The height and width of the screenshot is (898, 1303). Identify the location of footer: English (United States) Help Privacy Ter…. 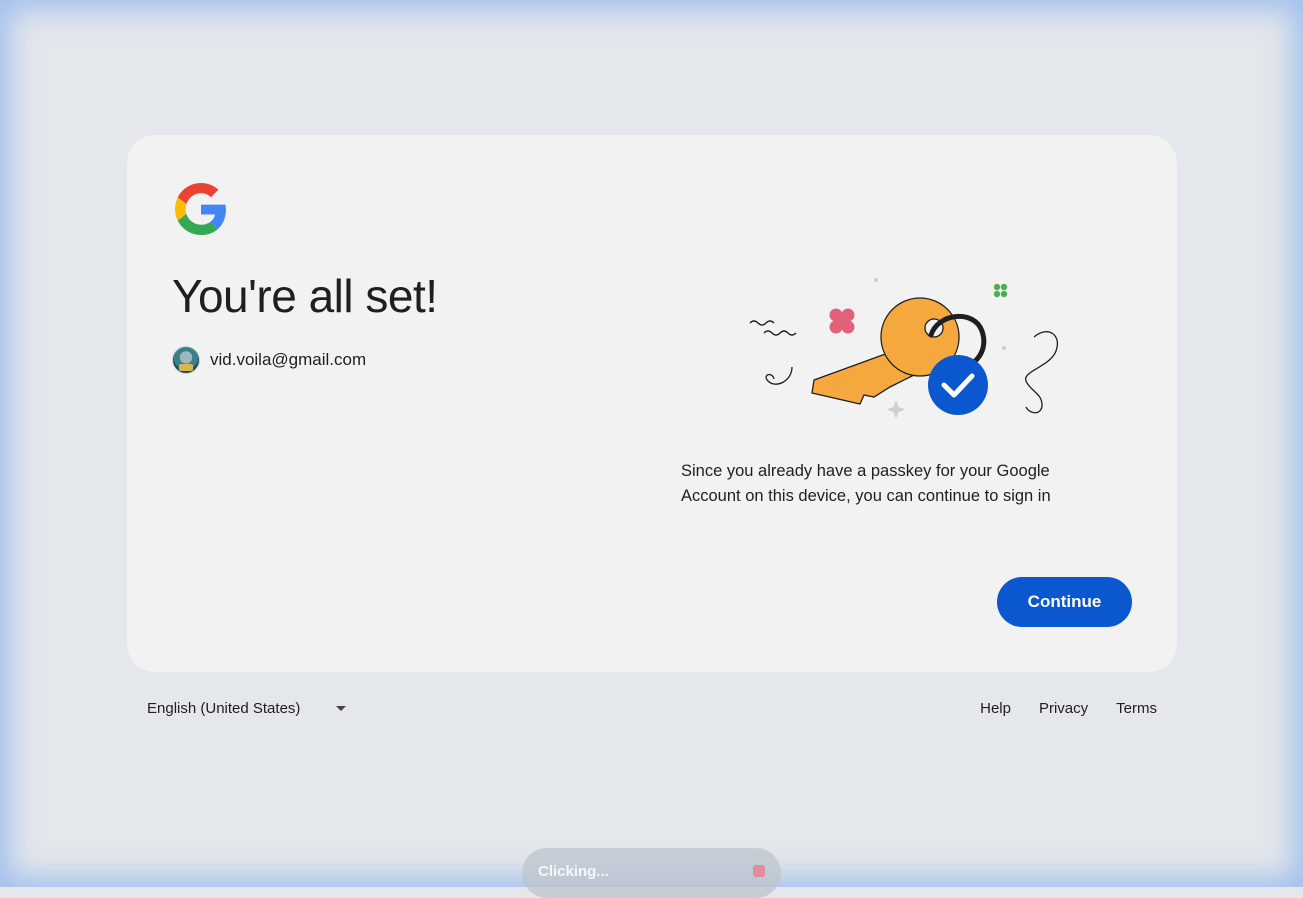
(652, 710).